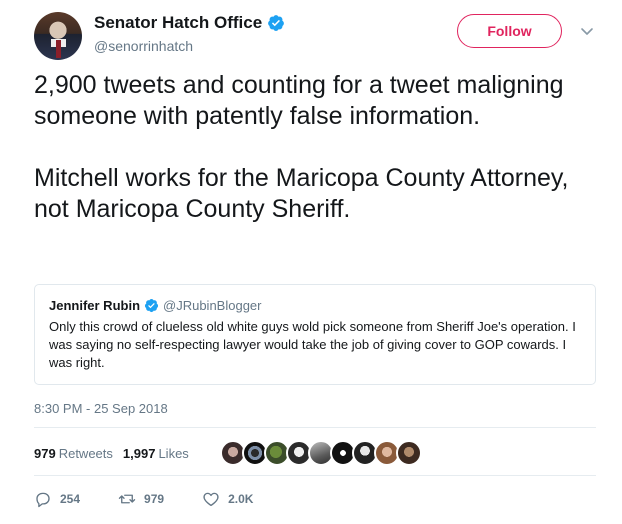 This screenshot has width=622, height=524. Describe the element at coordinates (58, 49) in the screenshot. I see `avatar-tie` at that location.